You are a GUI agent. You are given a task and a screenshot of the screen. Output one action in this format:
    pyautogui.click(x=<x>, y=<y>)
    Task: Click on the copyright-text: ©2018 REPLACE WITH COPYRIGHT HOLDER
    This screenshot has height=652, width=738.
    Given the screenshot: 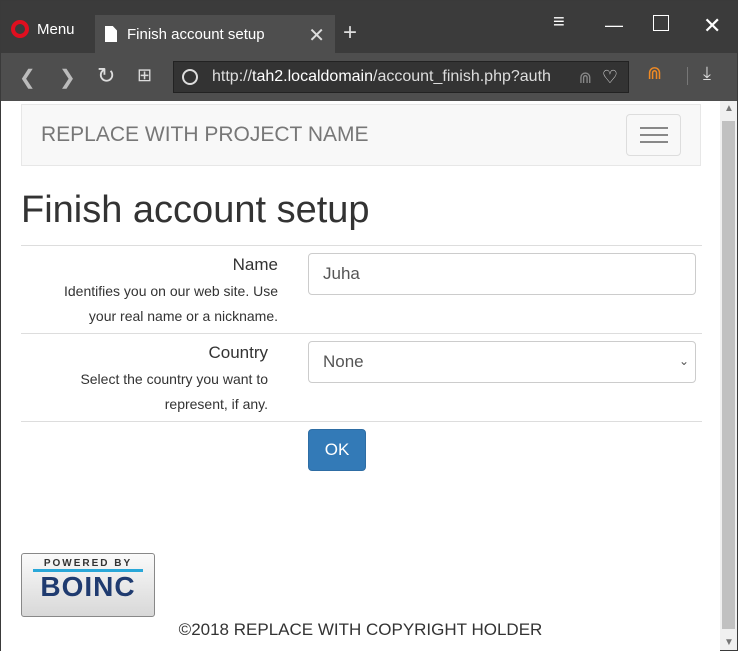 What is the action you would take?
    pyautogui.click(x=360, y=629)
    